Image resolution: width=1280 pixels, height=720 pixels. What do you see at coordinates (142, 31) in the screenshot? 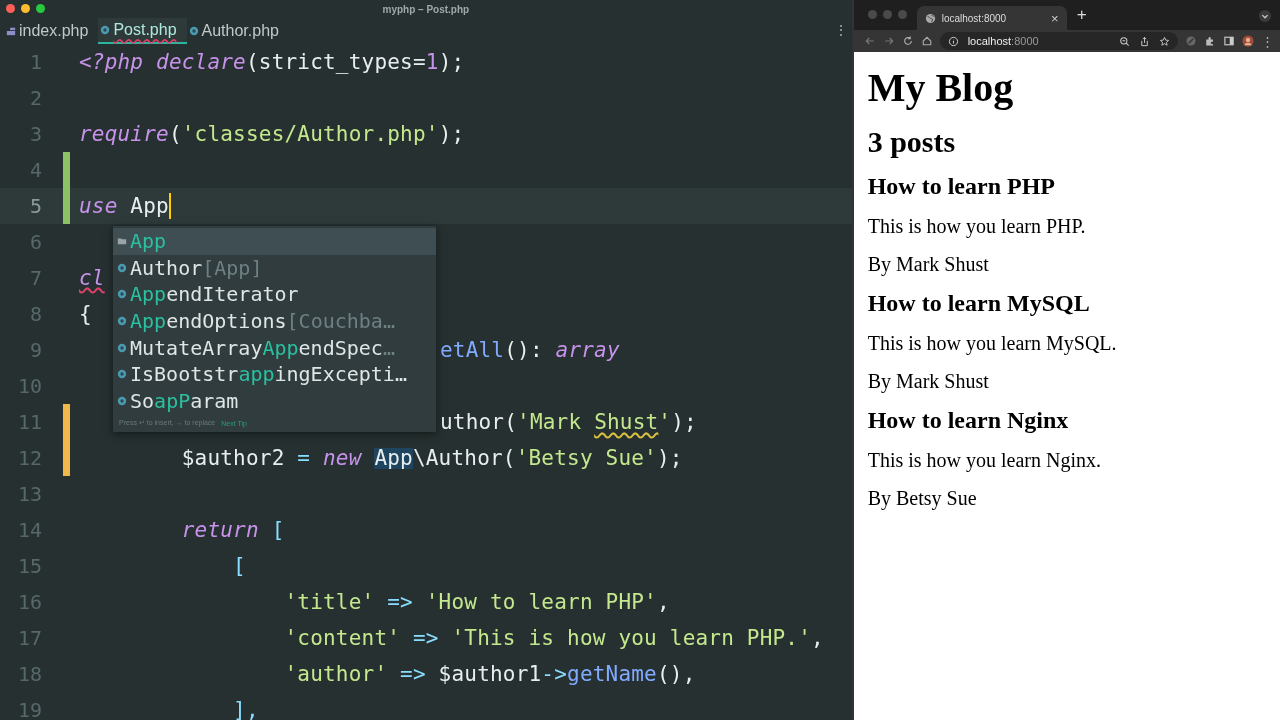
I see `file-tab: Post.php` at bounding box center [142, 31].